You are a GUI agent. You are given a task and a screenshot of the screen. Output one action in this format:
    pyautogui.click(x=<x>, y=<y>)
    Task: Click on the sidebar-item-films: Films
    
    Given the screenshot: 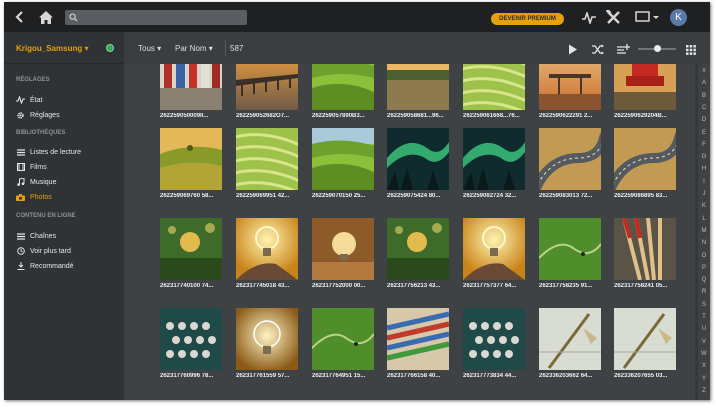 What is the action you would take?
    pyautogui.click(x=66, y=167)
    